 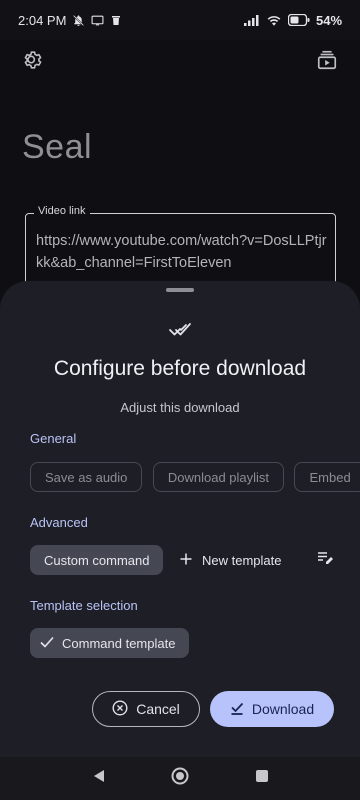 What do you see at coordinates (59, 522) in the screenshot?
I see `section-advanced-label: Advanced` at bounding box center [59, 522].